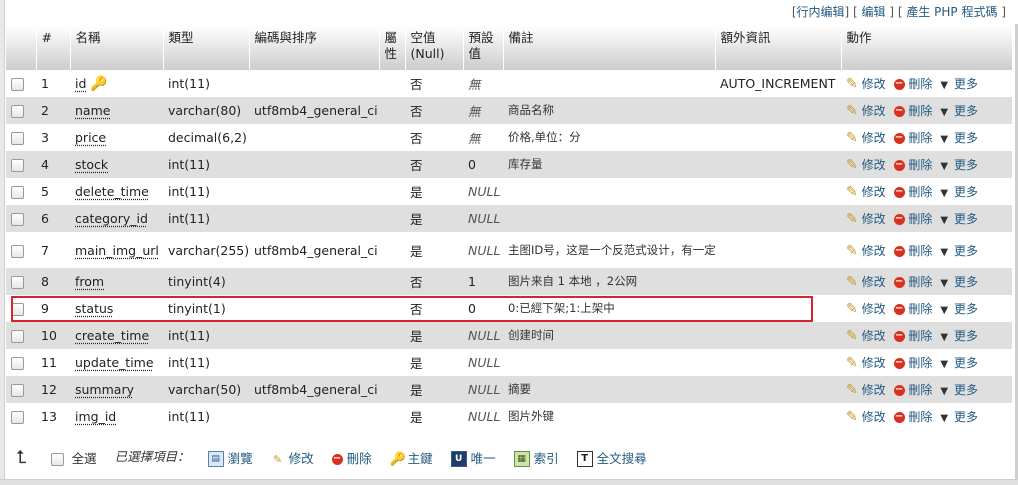 The image size is (1018, 485). Describe the element at coordinates (117, 250) in the screenshot. I see `column-name: main_img_url` at that location.